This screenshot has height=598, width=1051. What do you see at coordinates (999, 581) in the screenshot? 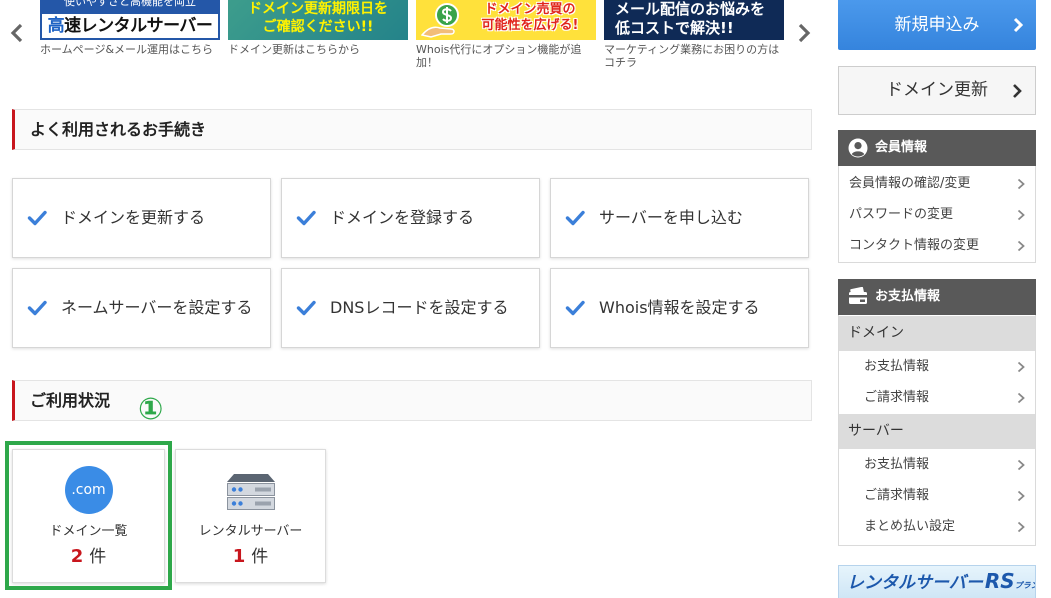
I see `rs-banner-accent: RS` at bounding box center [999, 581].